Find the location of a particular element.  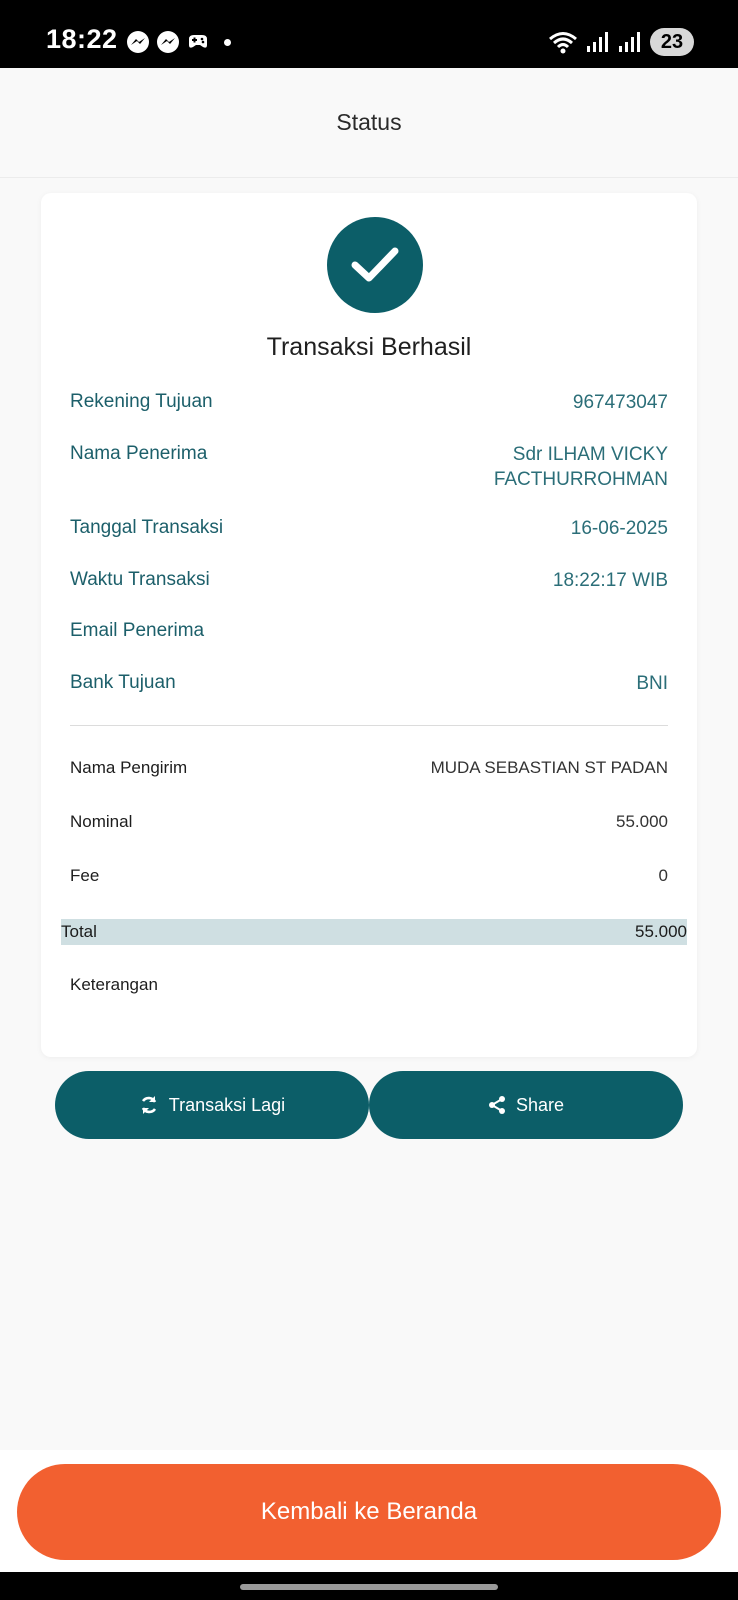

total-value: 55.000 is located at coordinates (661, 931).